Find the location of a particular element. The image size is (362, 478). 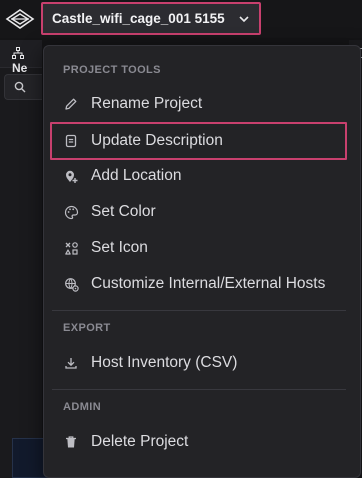

section-label-admin: ADMIN is located at coordinates (82, 407).